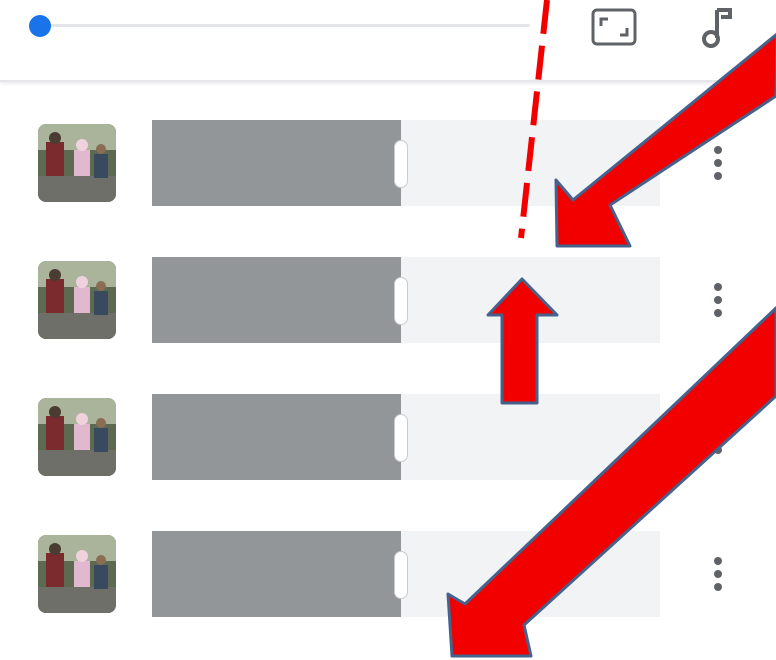 The height and width of the screenshot is (660, 776). What do you see at coordinates (285, 25) in the screenshot?
I see `scrubber-track` at bounding box center [285, 25].